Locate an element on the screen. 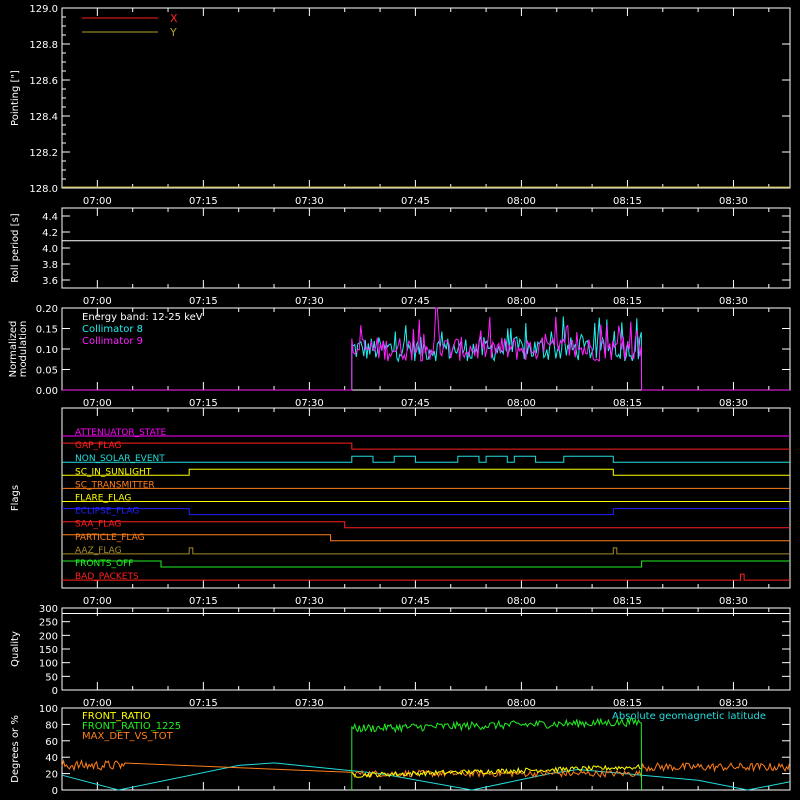 The width and height of the screenshot is (800, 800). geomagnetic-ytick-label: 40 is located at coordinates (51, 758).